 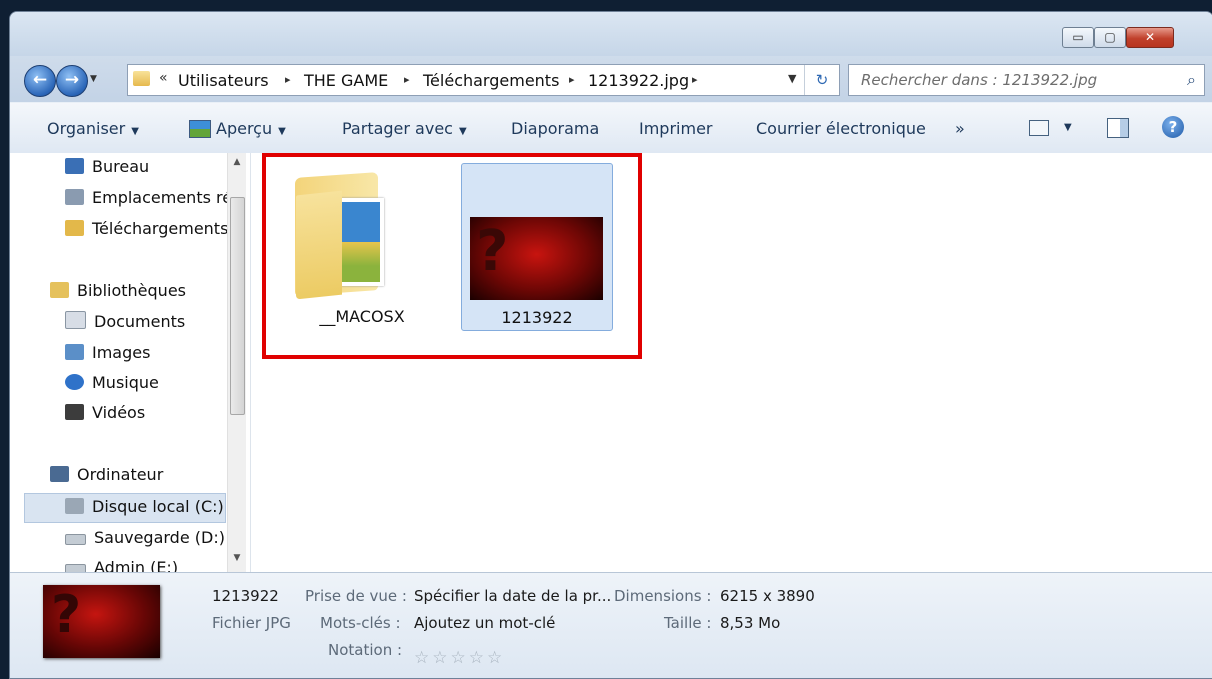 I want to click on file-name: 1213922, so click(x=537, y=317).